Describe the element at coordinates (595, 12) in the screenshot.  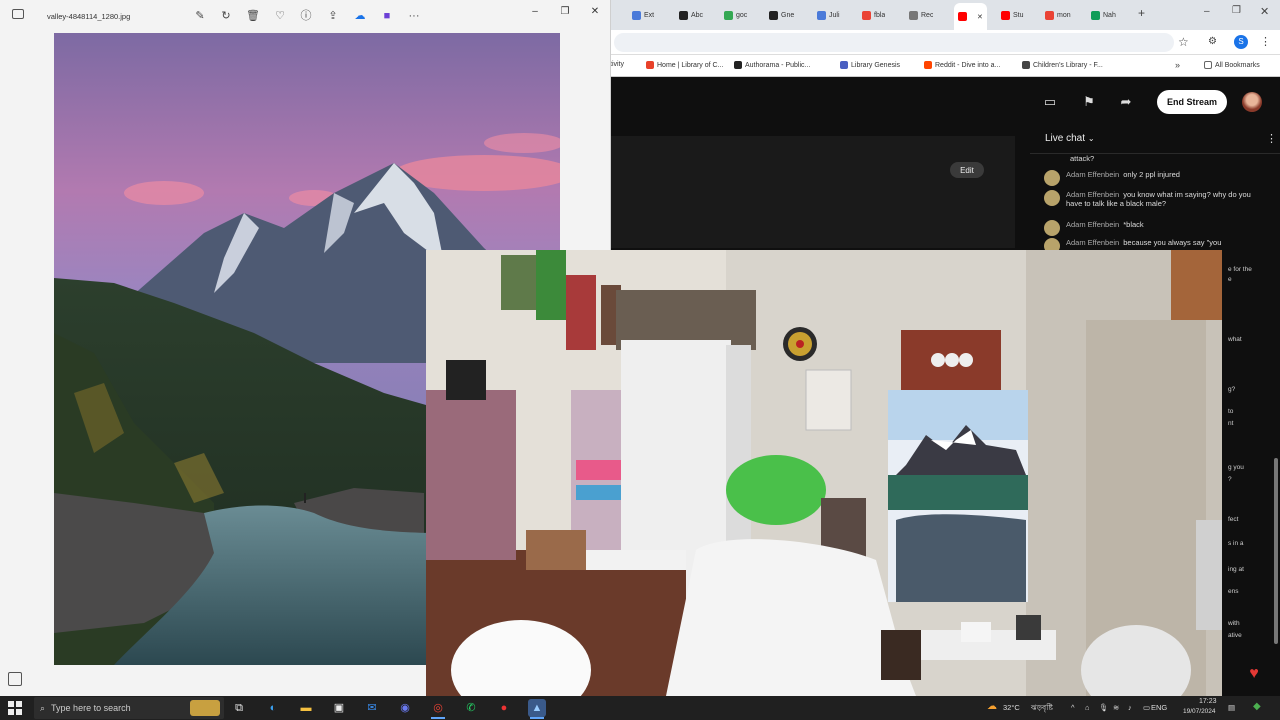
I see `photos-close-button: ✕` at that location.